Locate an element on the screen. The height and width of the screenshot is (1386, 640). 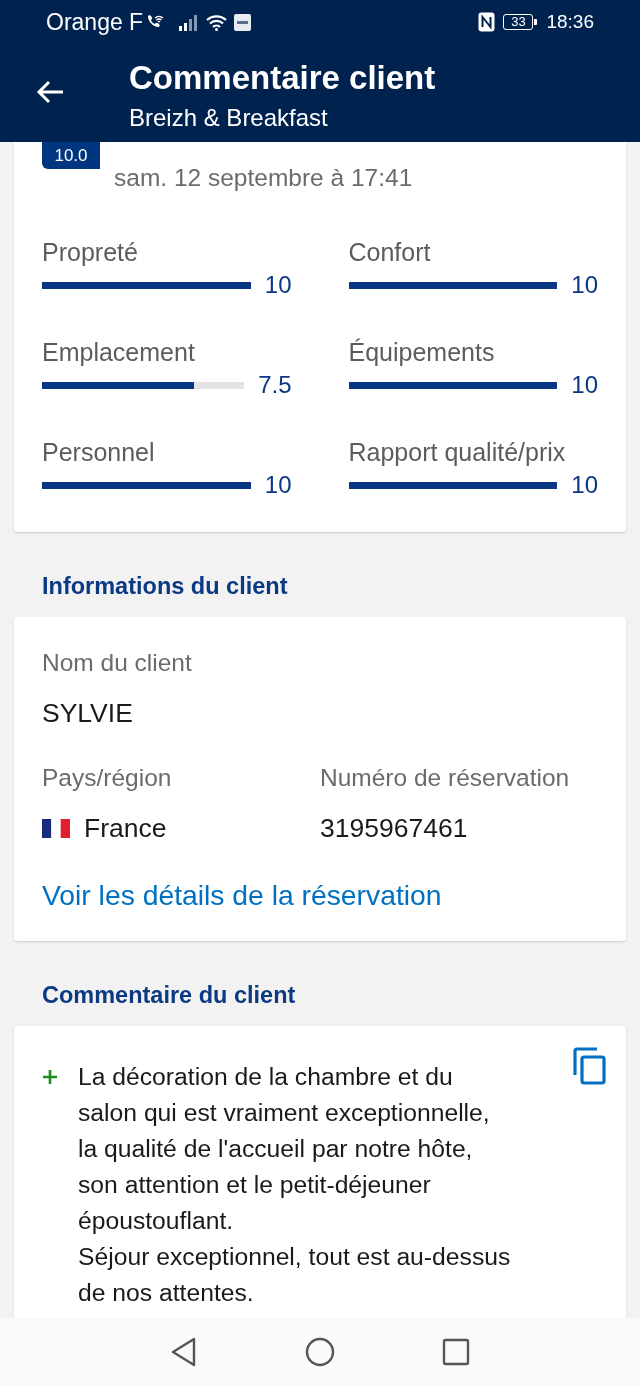
review-date: sam. 12 septembre à 17:41 is located at coordinates (263, 178).